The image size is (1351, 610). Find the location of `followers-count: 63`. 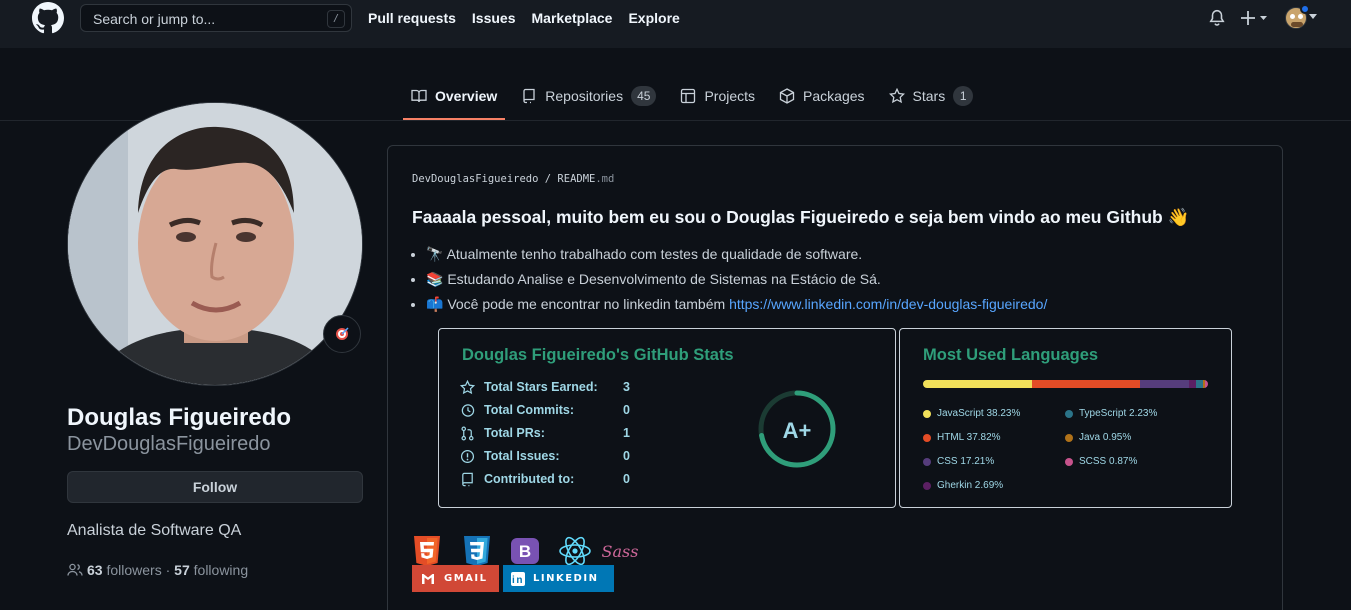

followers-count: 63 is located at coordinates (95, 570).